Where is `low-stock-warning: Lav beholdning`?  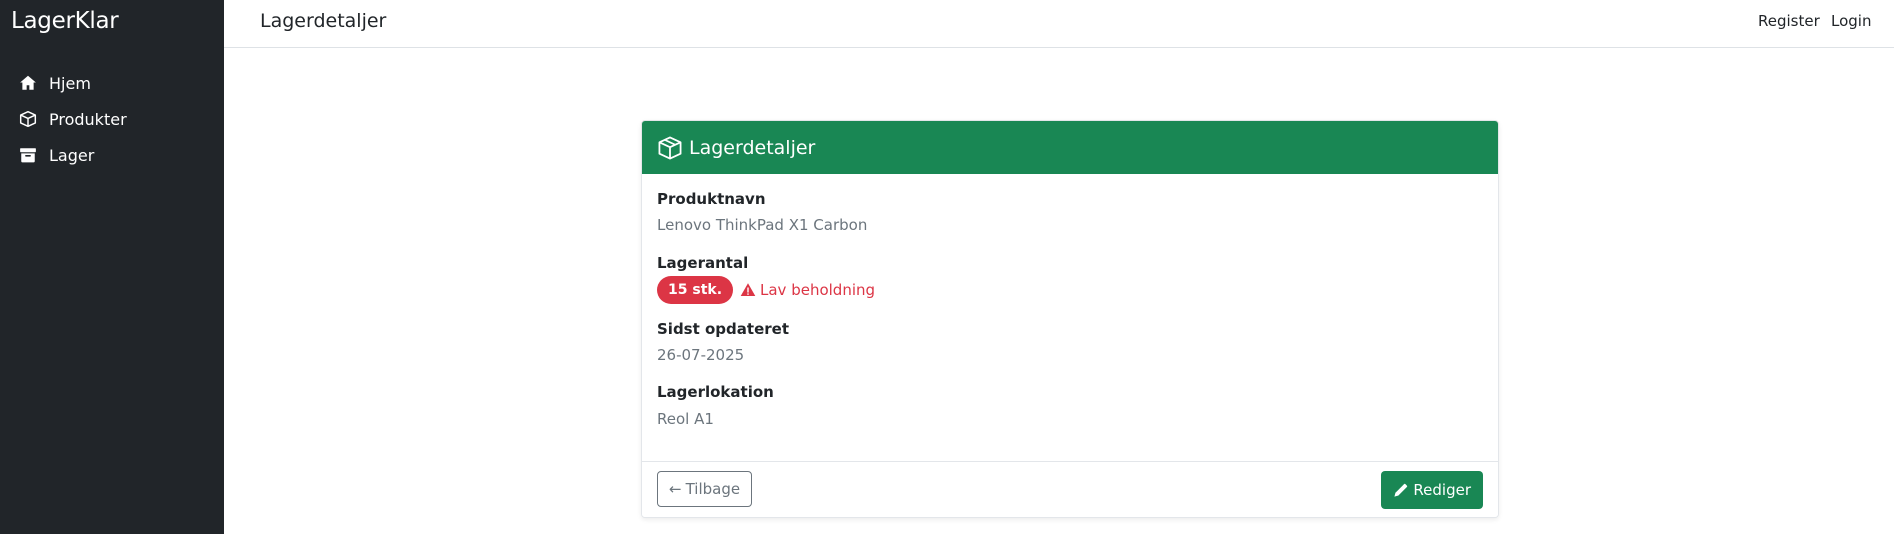
low-stock-warning: Lav beholdning is located at coordinates (807, 290).